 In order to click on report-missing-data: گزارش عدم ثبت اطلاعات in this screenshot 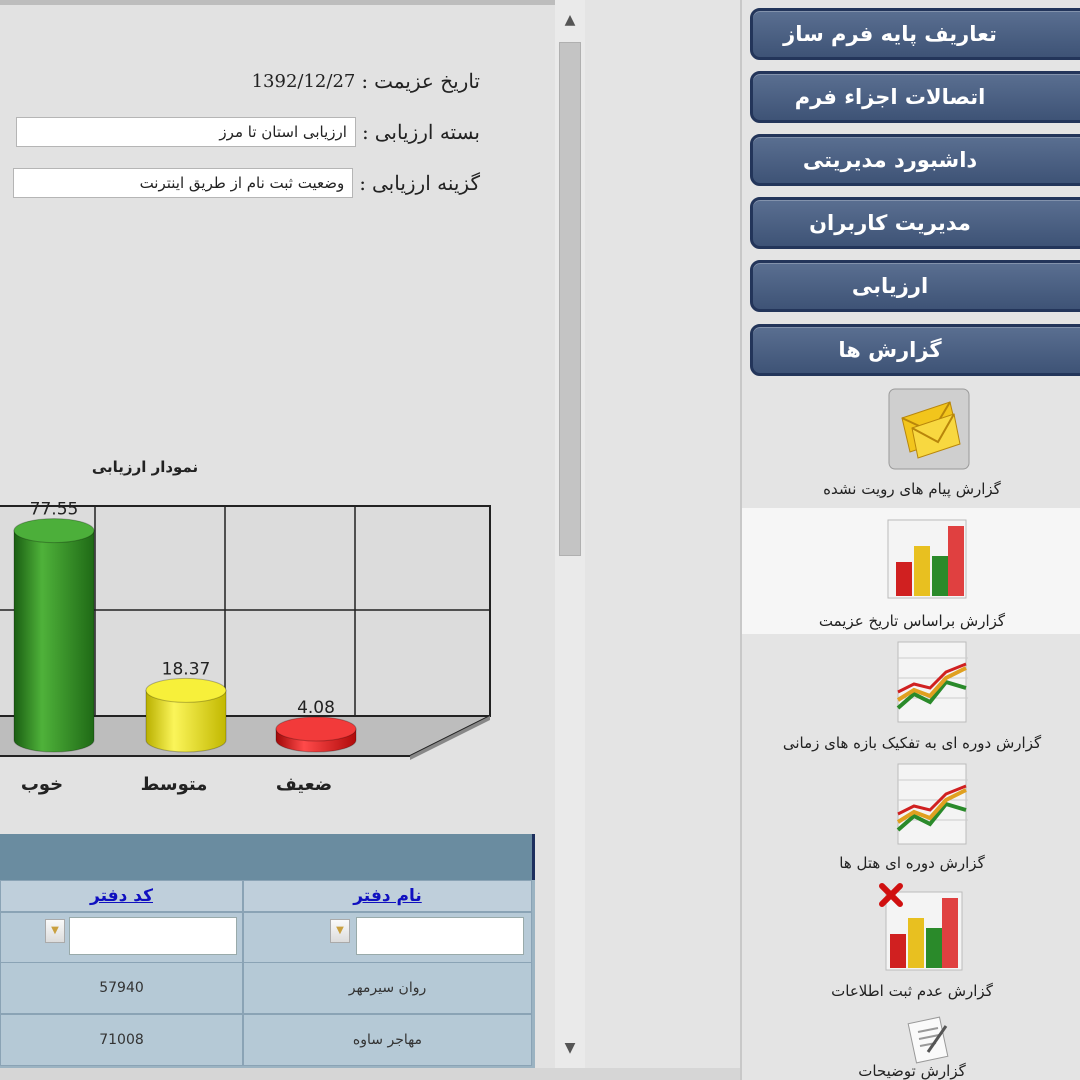, I will do `click(911, 942)`.